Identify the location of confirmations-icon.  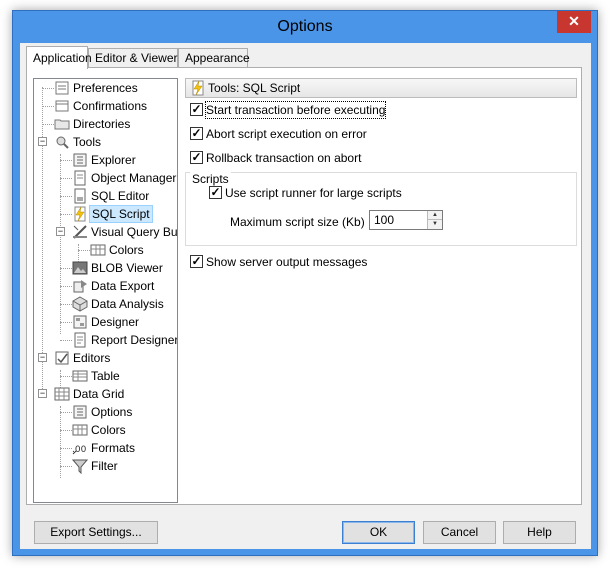
(62, 106).